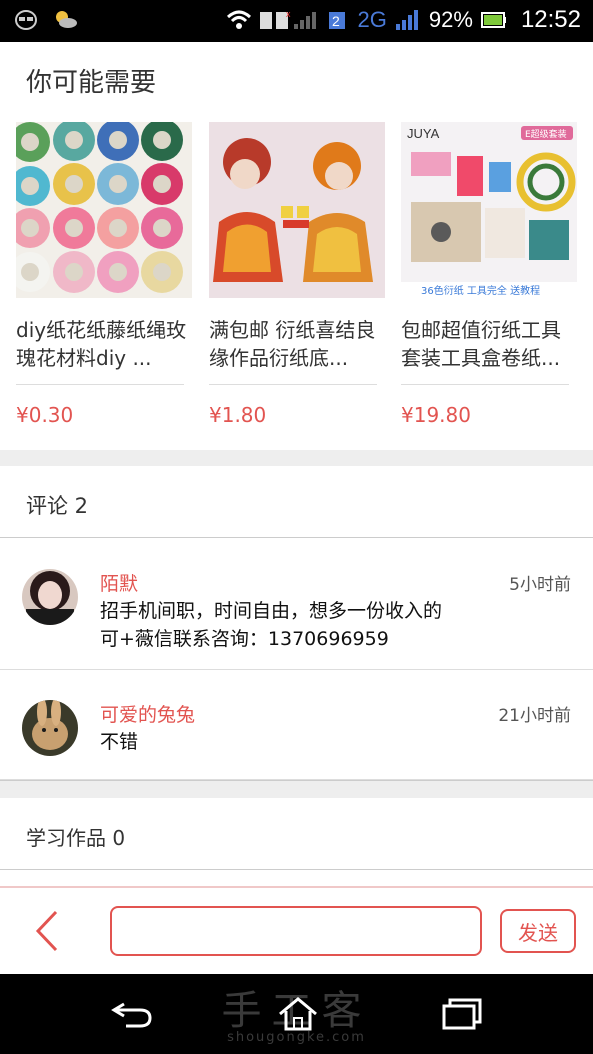 This screenshot has height=1054, width=593. What do you see at coordinates (450, 19) in the screenshot?
I see `battery-percent: 92%` at bounding box center [450, 19].